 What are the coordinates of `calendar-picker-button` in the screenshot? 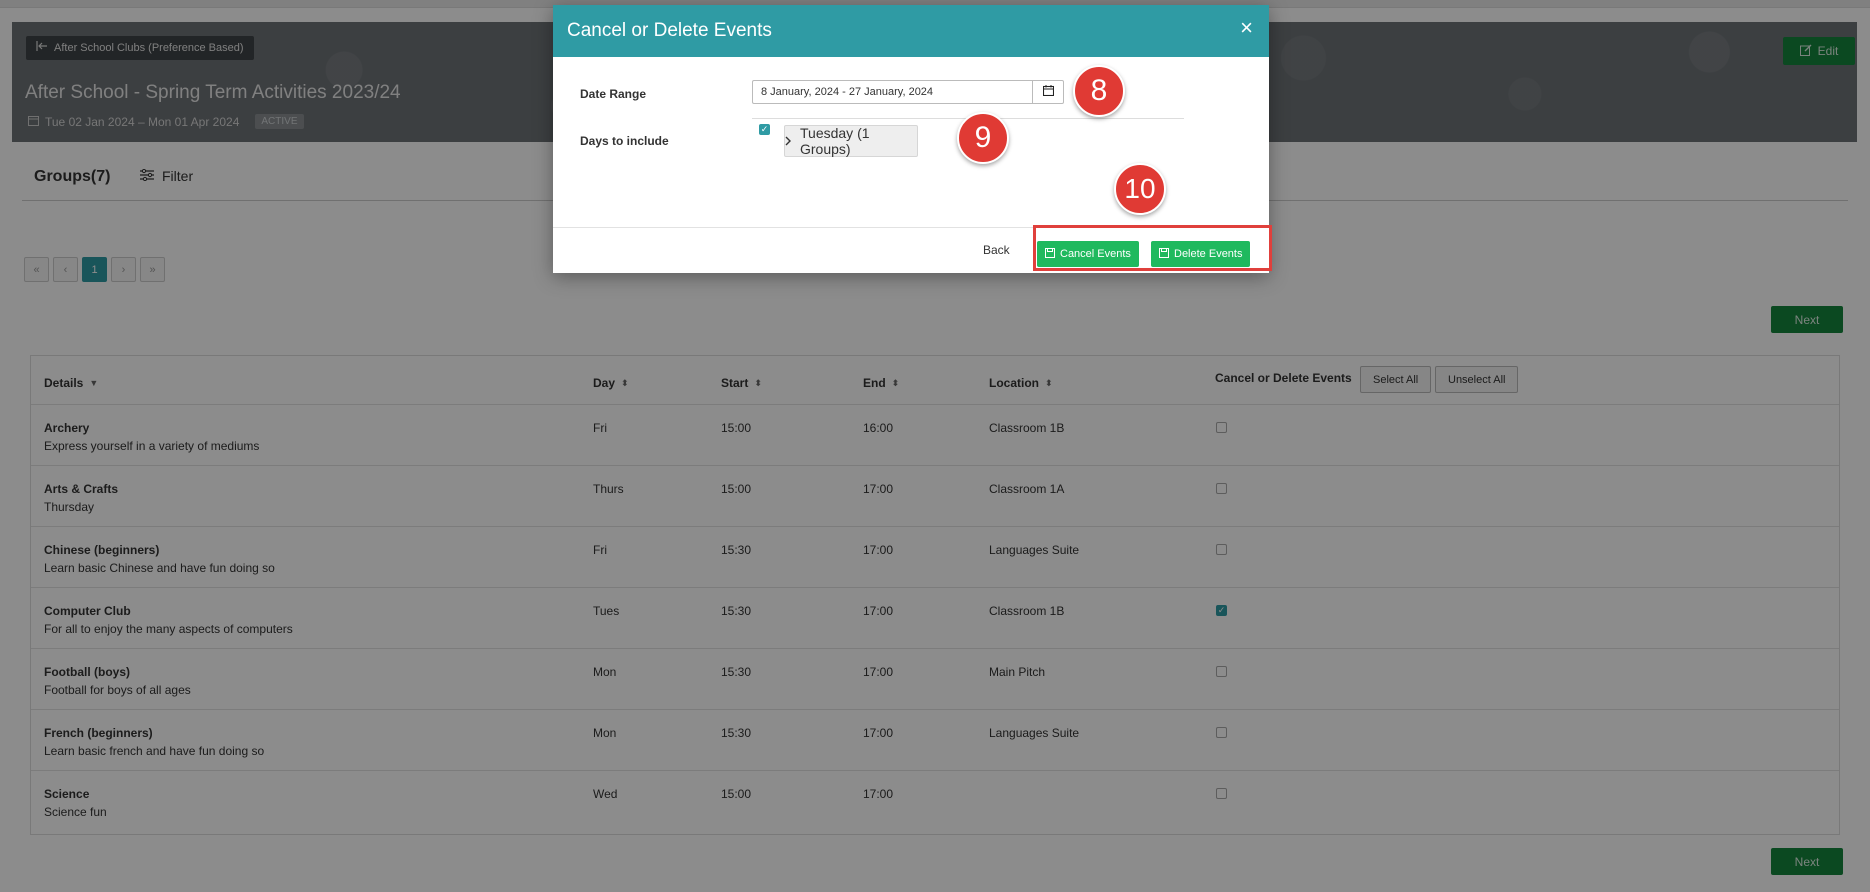 It's located at (1048, 92).